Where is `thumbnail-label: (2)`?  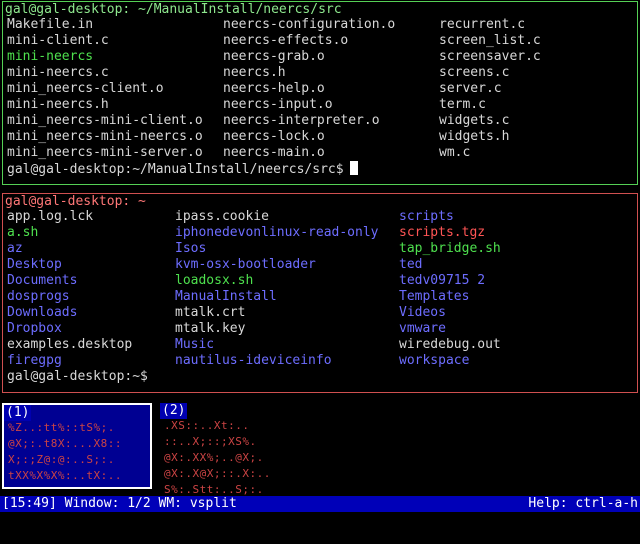 thumbnail-label: (2) is located at coordinates (174, 411).